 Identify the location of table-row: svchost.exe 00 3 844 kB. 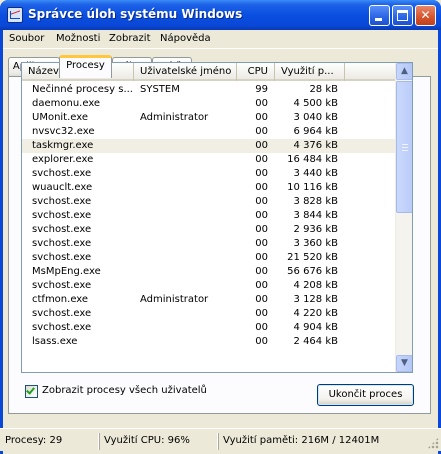
(208, 216).